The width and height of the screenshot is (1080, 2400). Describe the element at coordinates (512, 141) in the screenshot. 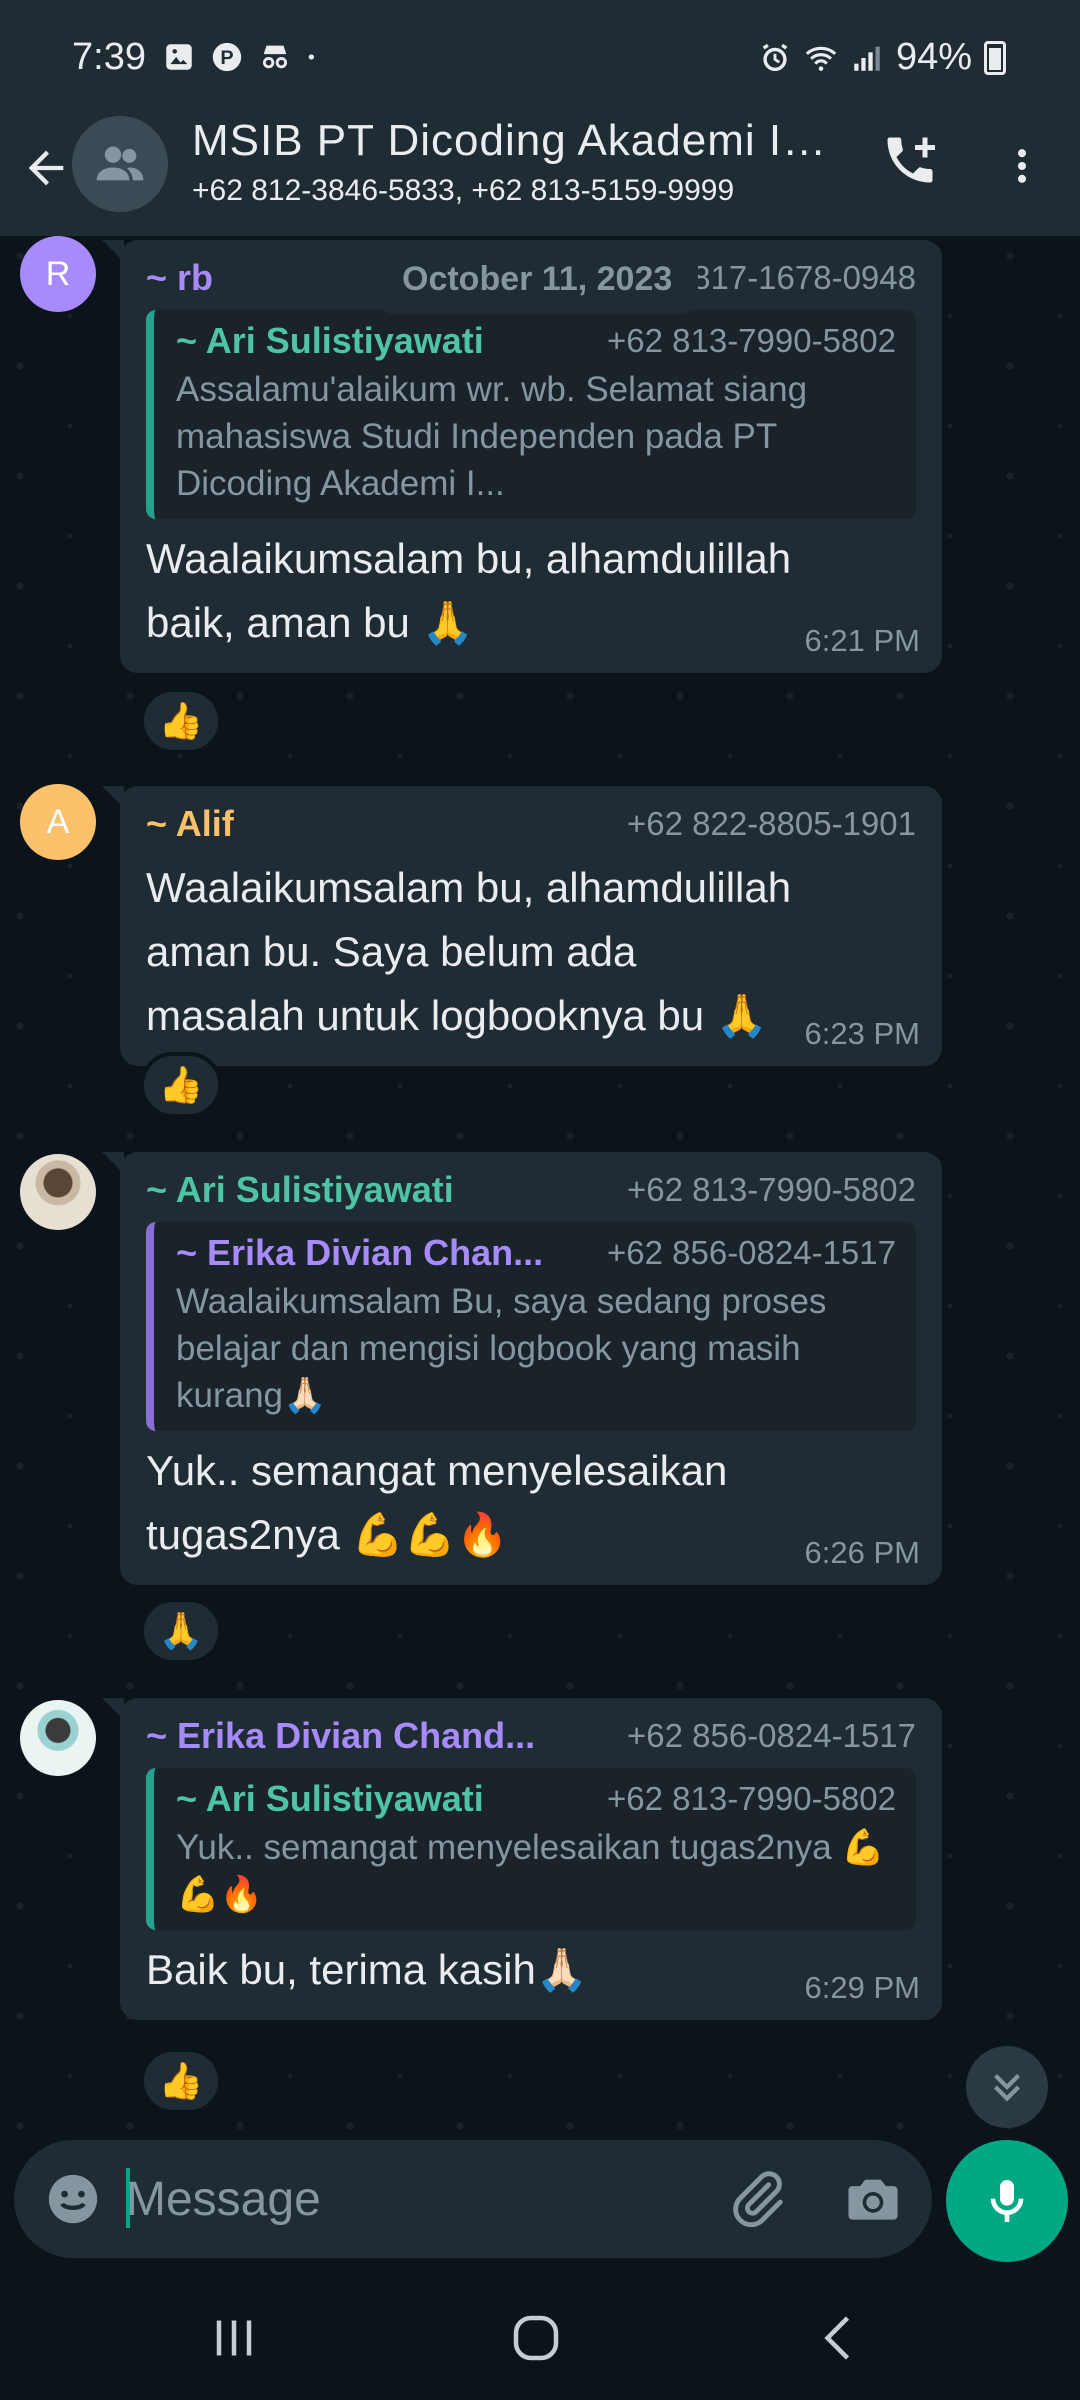

I see `group-title: MSIB PT Dicoding Akademi Indonesia` at that location.